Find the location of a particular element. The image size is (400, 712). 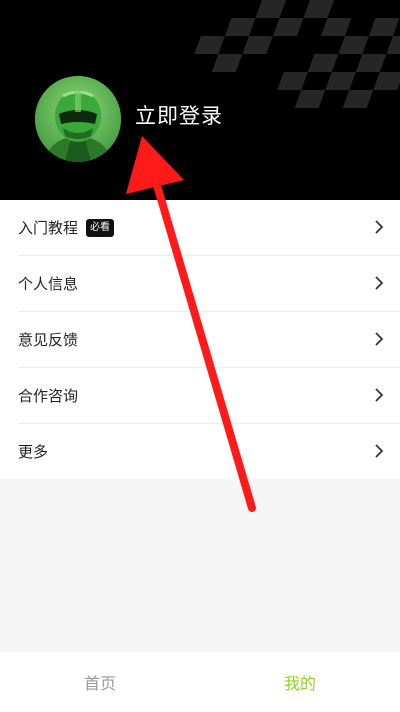

racing-driver-avatar-icon is located at coordinates (78, 119).